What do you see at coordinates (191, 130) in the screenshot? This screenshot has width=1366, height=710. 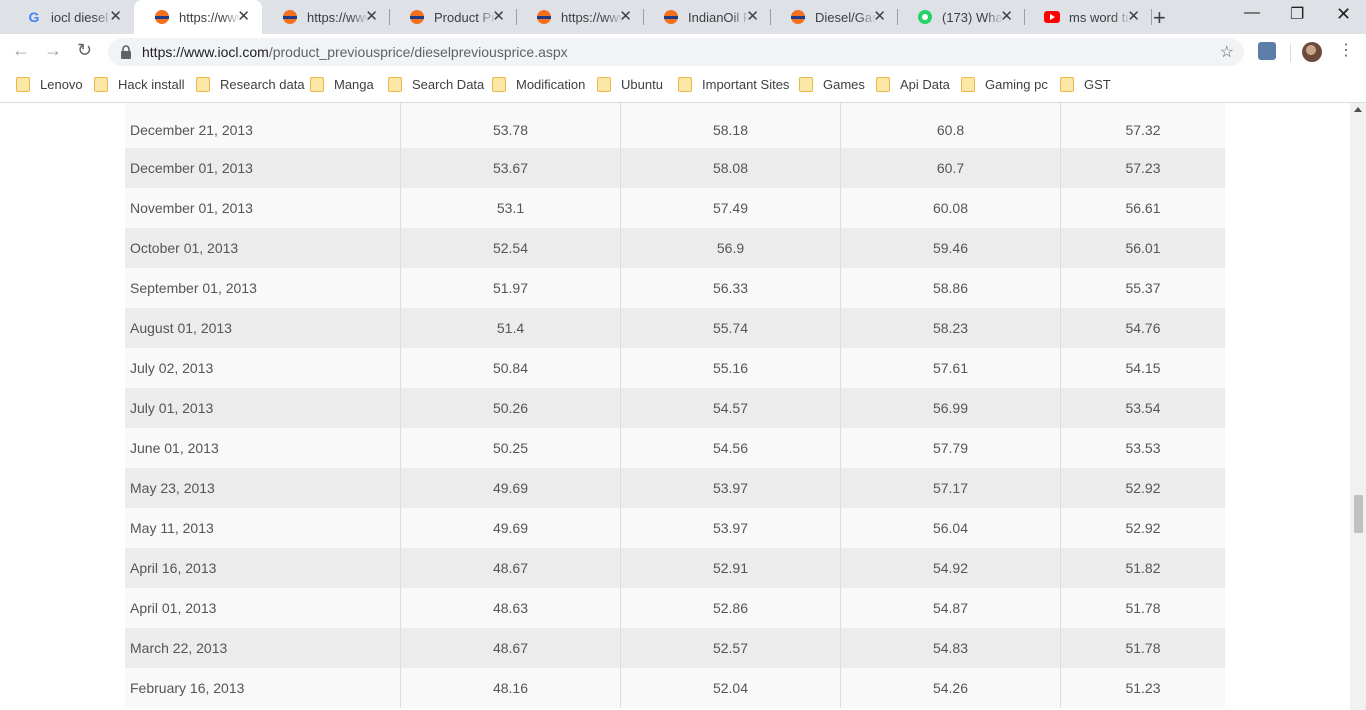 I see `date-cell: December 21, 2013` at bounding box center [191, 130].